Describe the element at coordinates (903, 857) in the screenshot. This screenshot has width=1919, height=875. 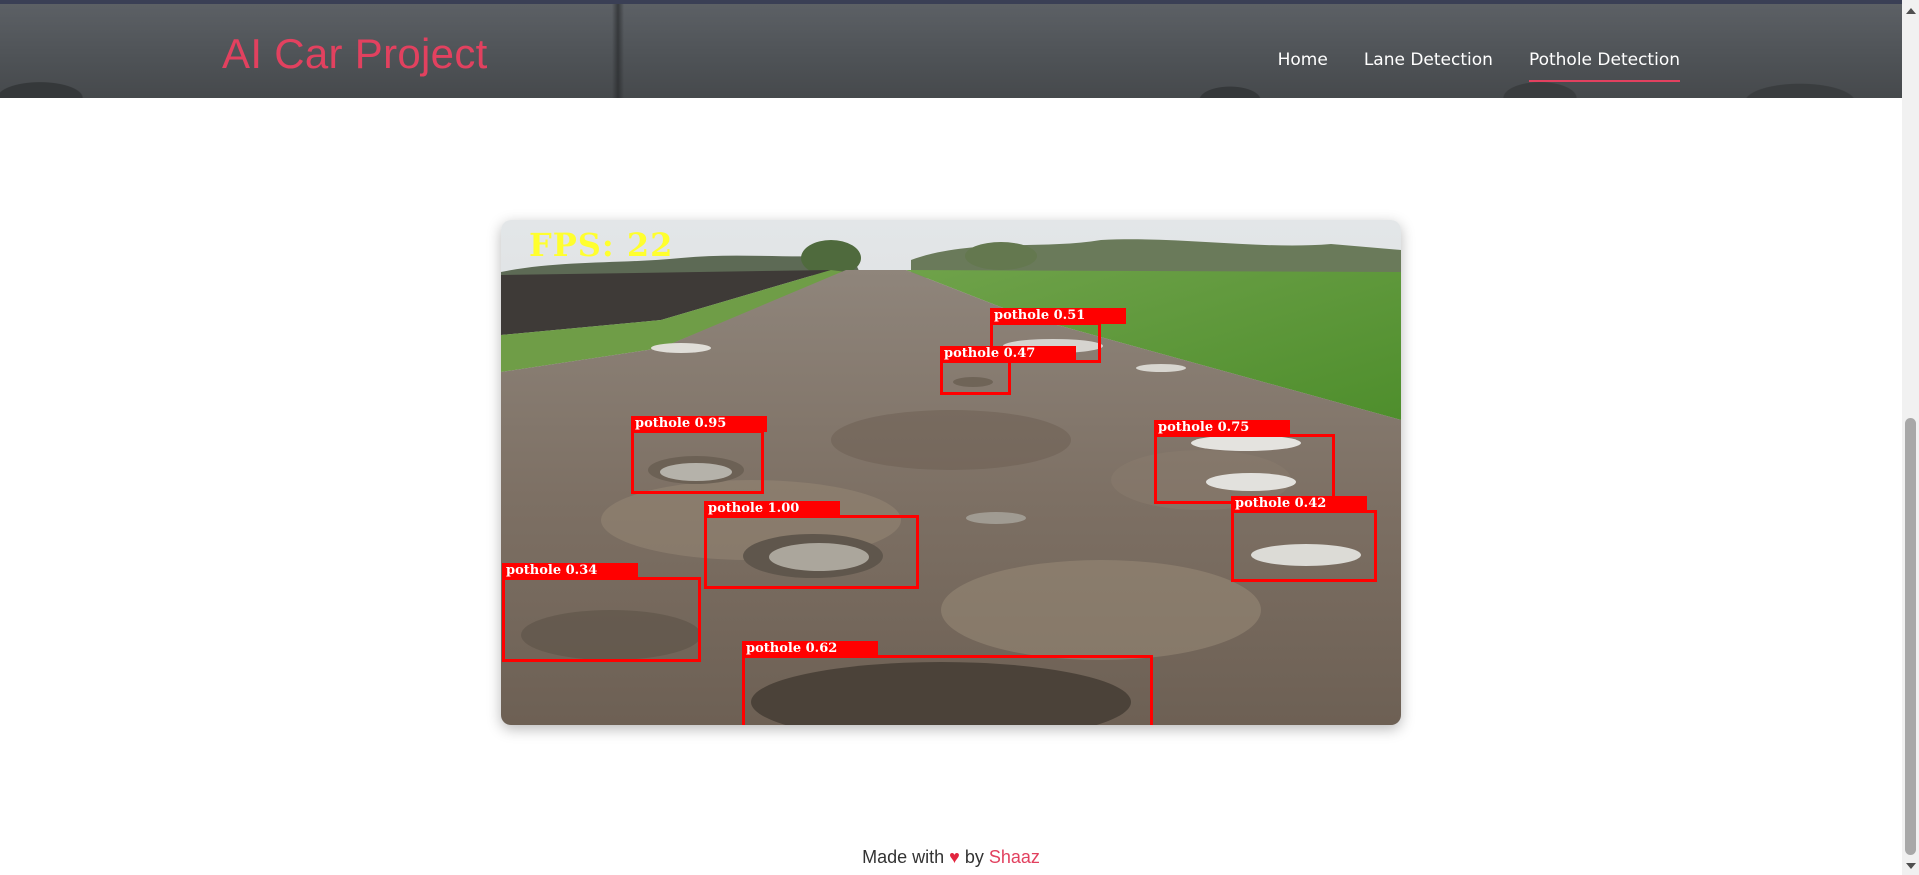
I see `footer-made-with: Made with` at that location.